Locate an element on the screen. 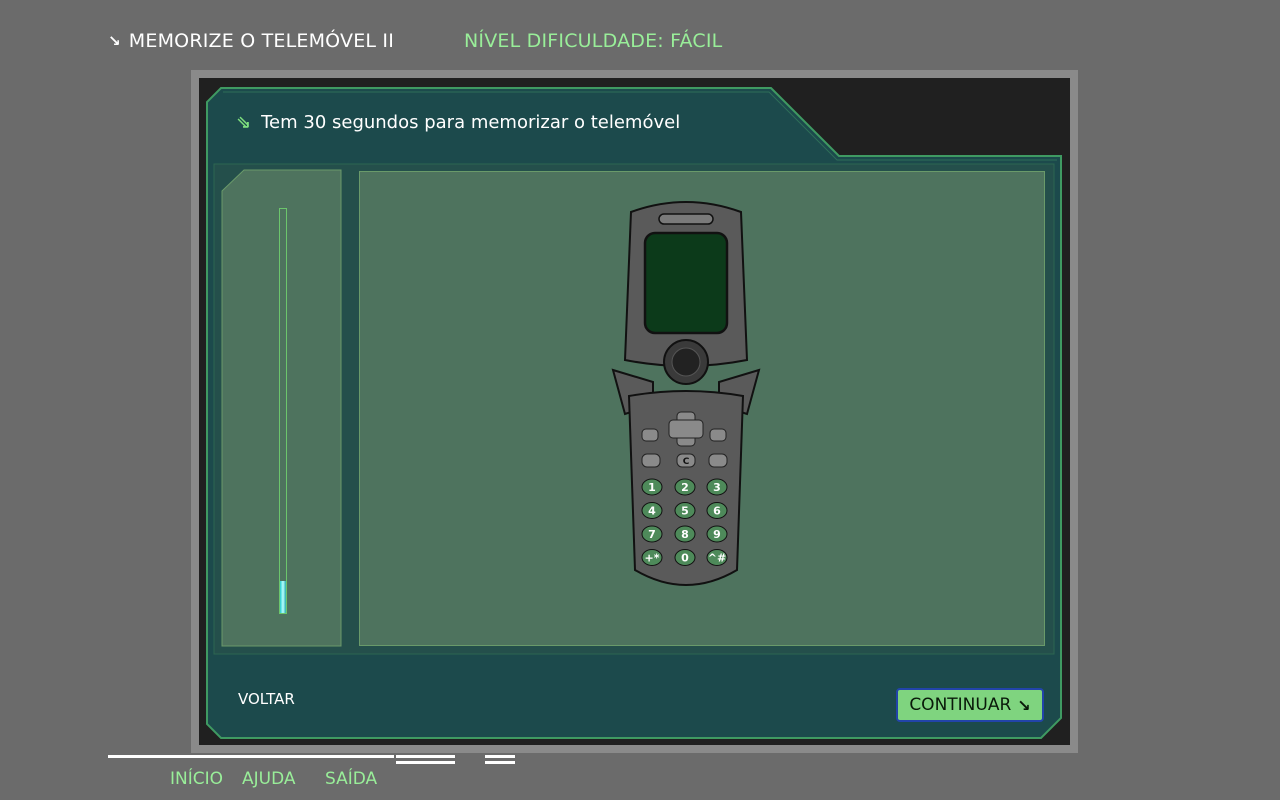  nav-saida: SAÍDA is located at coordinates (351, 779).